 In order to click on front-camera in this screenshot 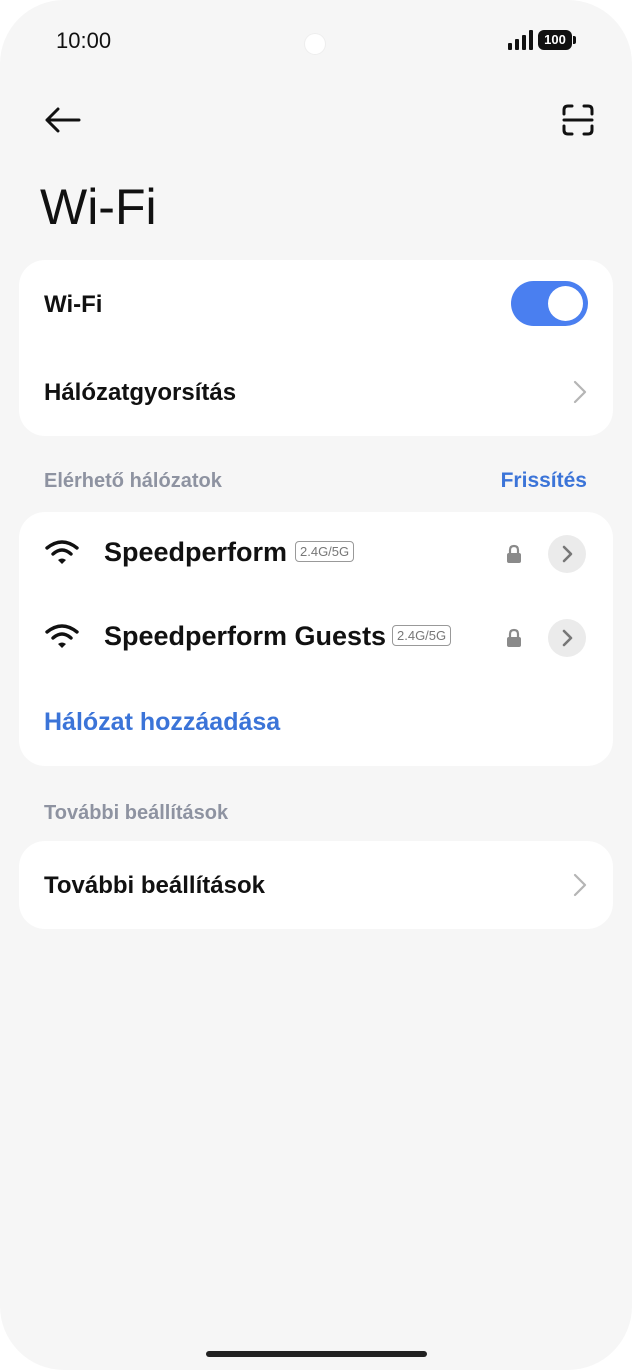, I will do `click(315, 44)`.